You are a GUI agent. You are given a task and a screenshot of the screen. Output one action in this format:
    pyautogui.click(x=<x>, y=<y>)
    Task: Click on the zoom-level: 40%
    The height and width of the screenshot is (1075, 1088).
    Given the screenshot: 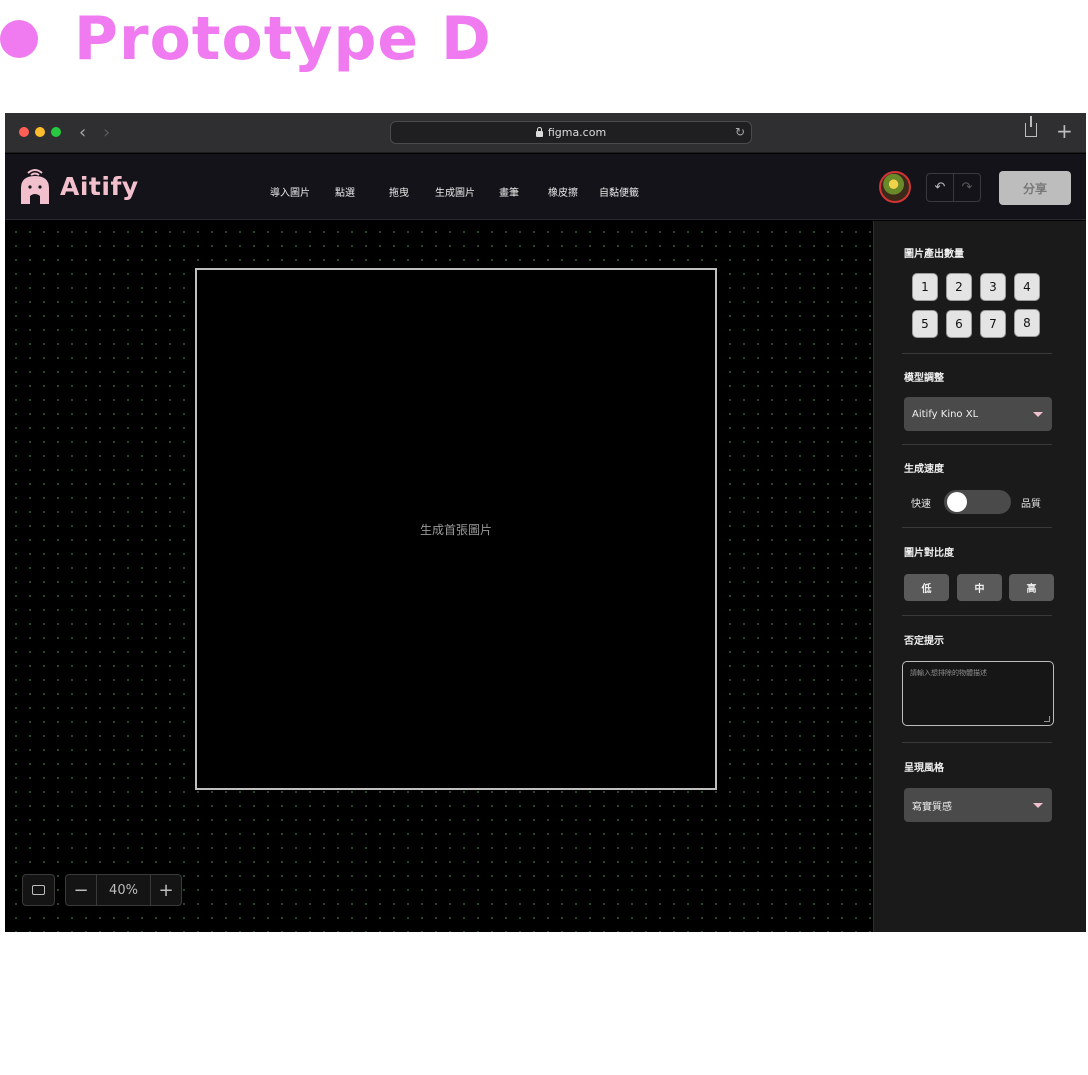 What is the action you would take?
    pyautogui.click(x=124, y=890)
    